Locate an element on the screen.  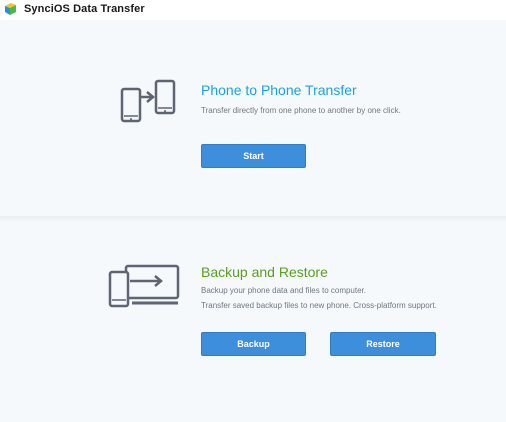
phone-transfer-title: Phone to Phone Transfer is located at coordinates (279, 90).